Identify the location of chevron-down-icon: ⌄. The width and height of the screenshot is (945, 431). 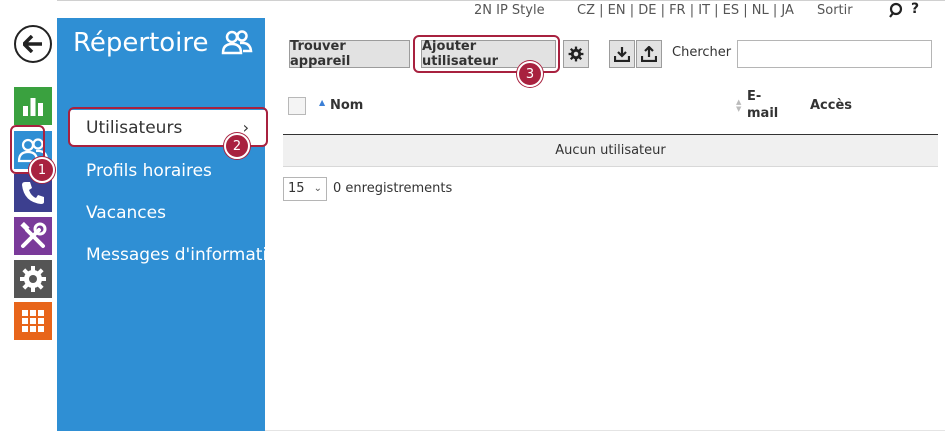
(317, 188).